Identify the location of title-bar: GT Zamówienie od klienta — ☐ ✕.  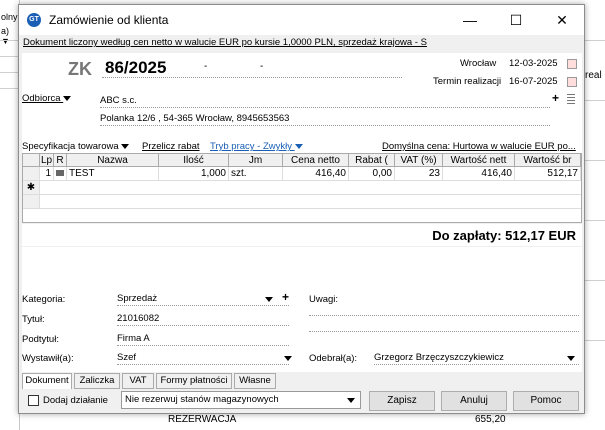
(301, 20).